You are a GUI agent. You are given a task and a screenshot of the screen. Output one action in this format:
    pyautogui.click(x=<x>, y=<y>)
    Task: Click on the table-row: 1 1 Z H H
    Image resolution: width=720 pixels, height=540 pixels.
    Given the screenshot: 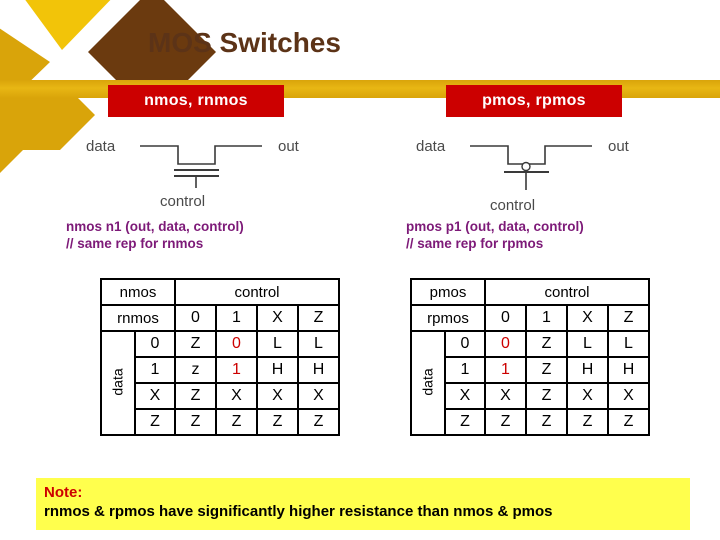 What is the action you would take?
    pyautogui.click(x=530, y=370)
    